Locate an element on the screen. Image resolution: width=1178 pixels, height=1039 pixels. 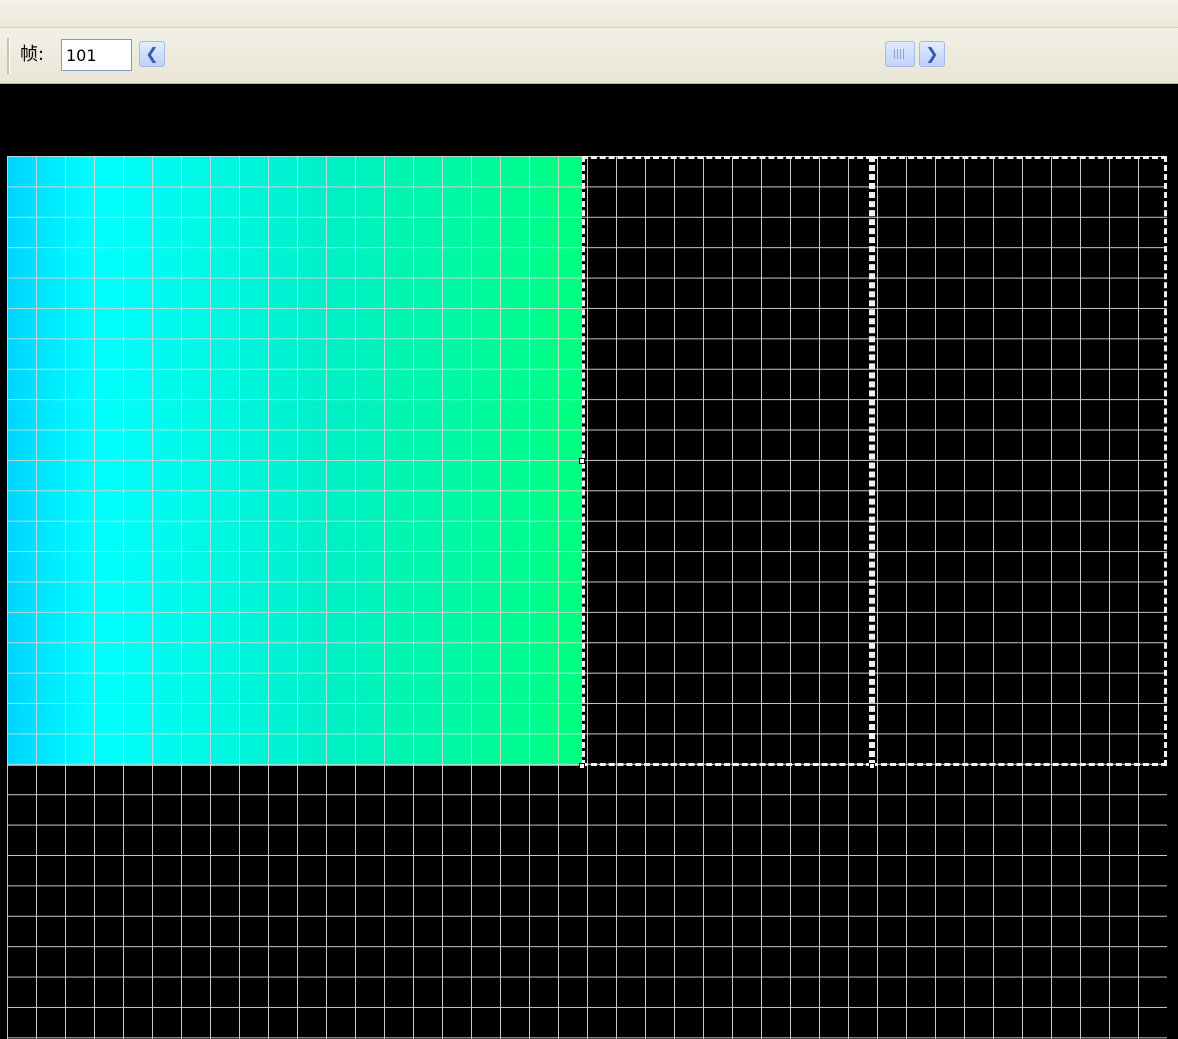
chevron-left-icon: ❮ is located at coordinates (152, 53).